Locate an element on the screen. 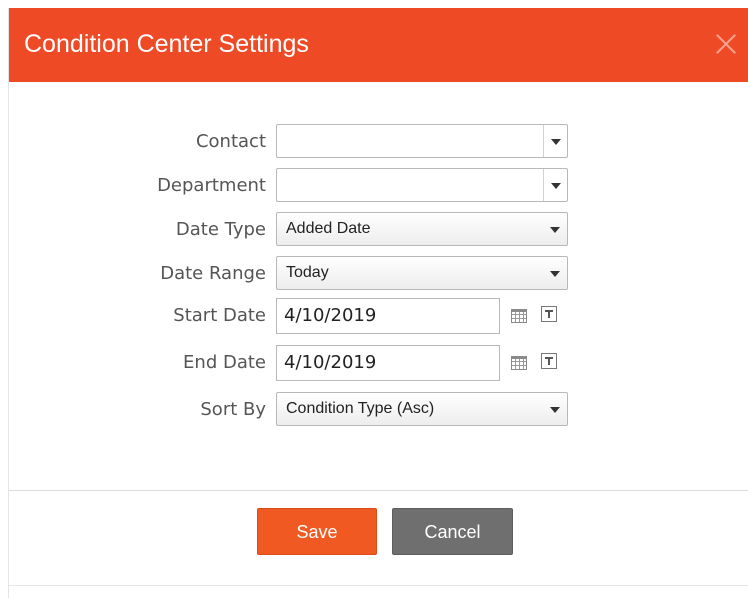  start-date-input: 4/10/2019 is located at coordinates (388, 316).